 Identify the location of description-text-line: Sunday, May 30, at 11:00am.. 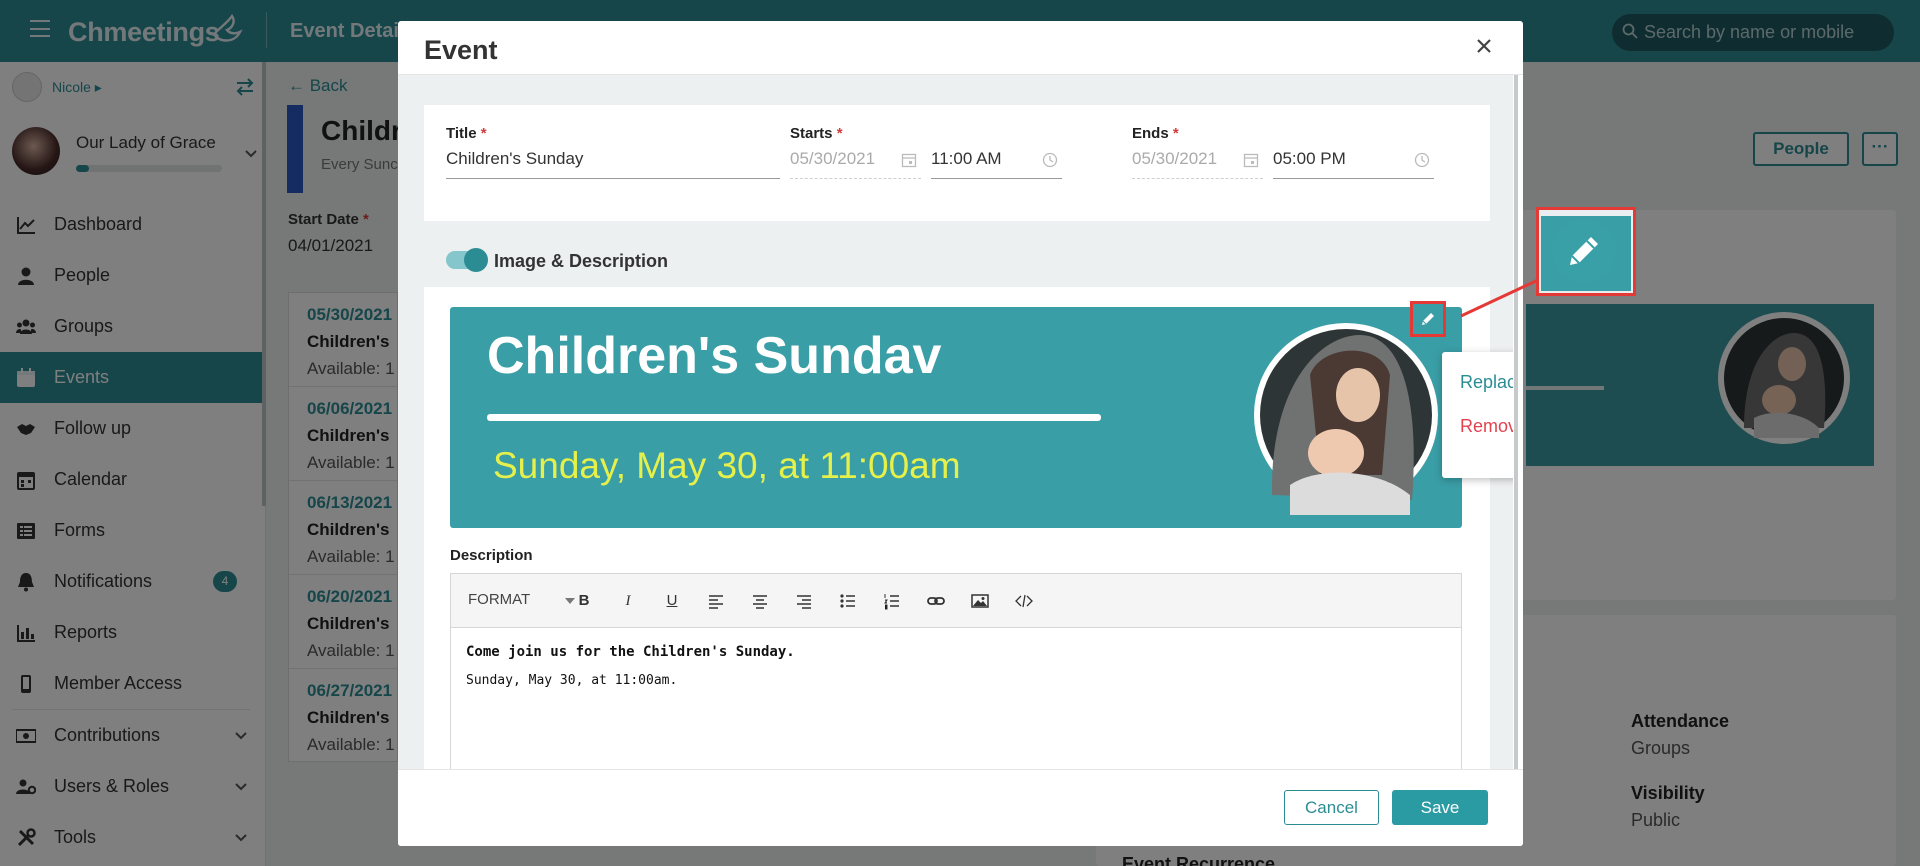
(572, 680).